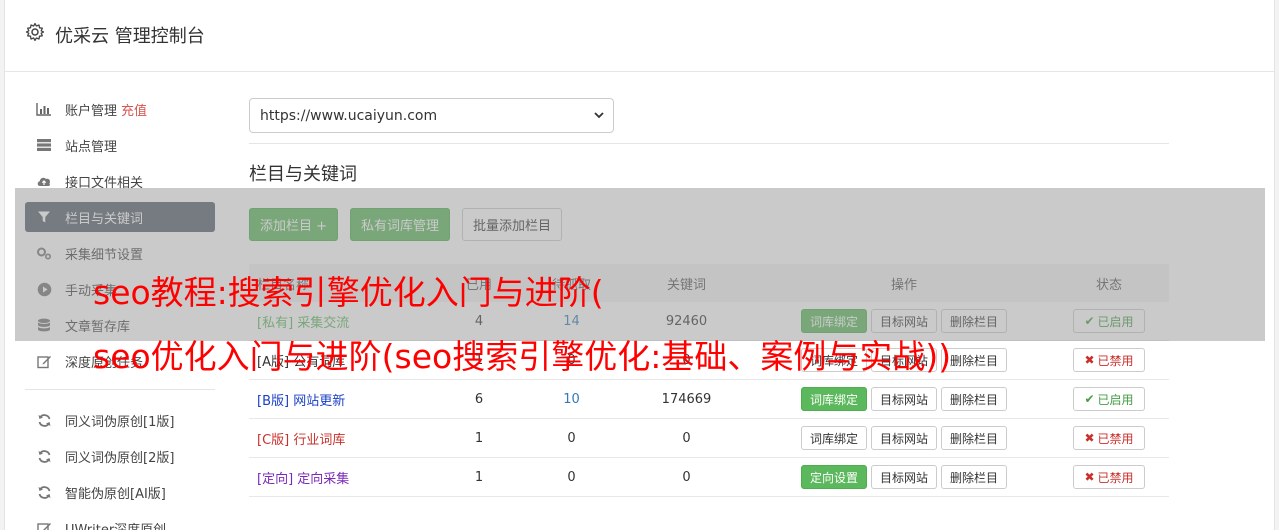  I want to click on table-row: [定向] 定向采集 1 0 0 定向设置 目标网站 删除栏目 ✖ 已禁用, so click(709, 477).